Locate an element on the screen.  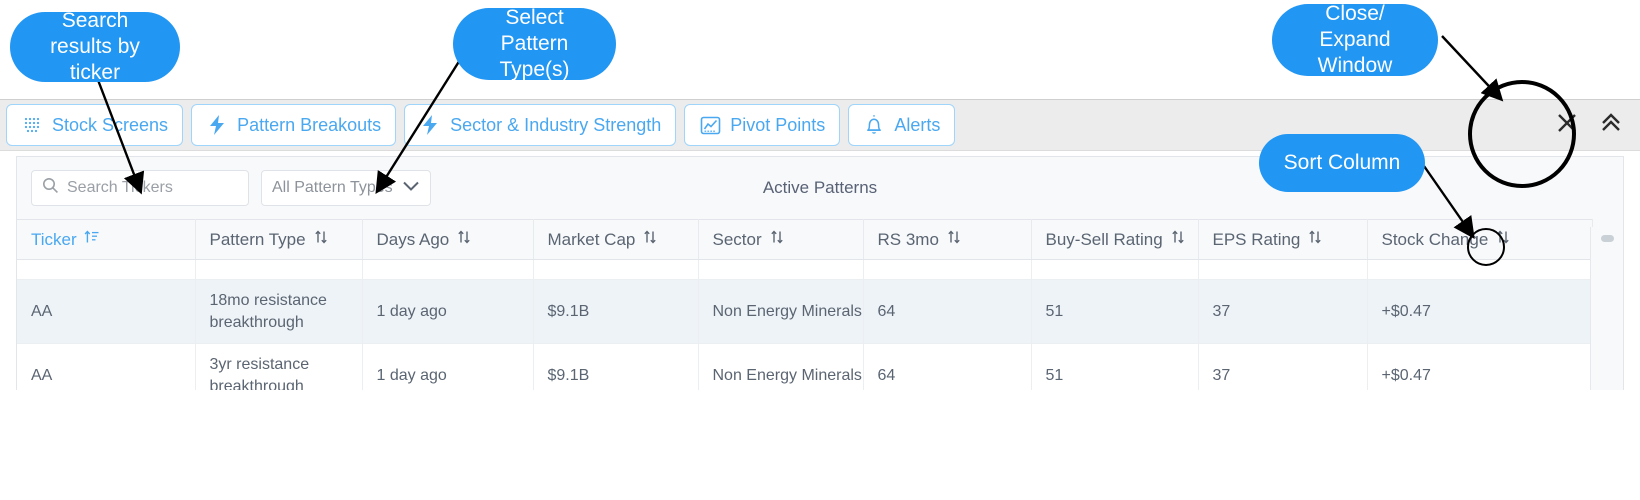
double-chevron-up-icon is located at coordinates (1611, 125).